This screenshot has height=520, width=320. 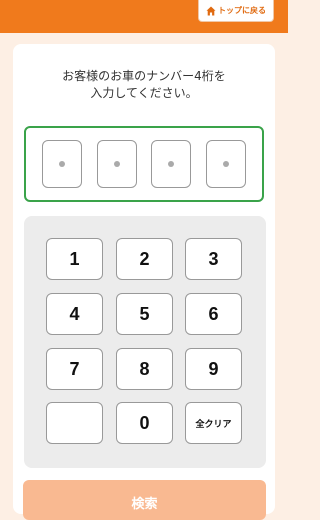 I want to click on key-7: 7, so click(x=74, y=369).